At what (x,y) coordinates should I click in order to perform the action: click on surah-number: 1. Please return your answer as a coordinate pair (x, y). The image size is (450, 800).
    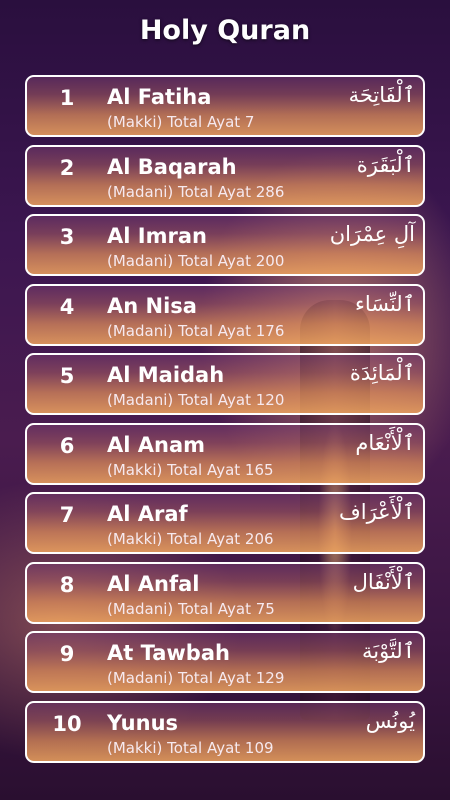
    Looking at the image, I should click on (67, 98).